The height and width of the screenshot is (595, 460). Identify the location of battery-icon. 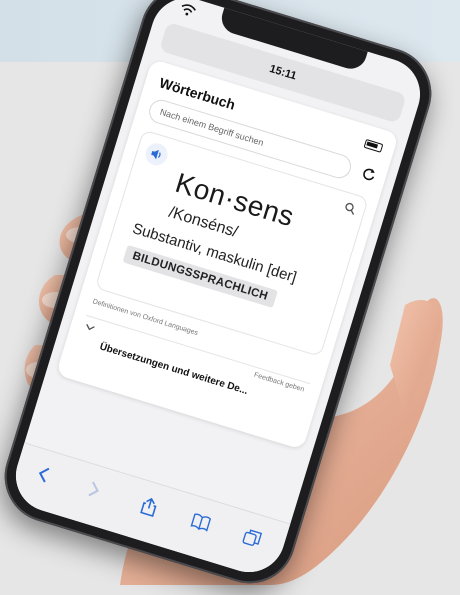
(373, 145).